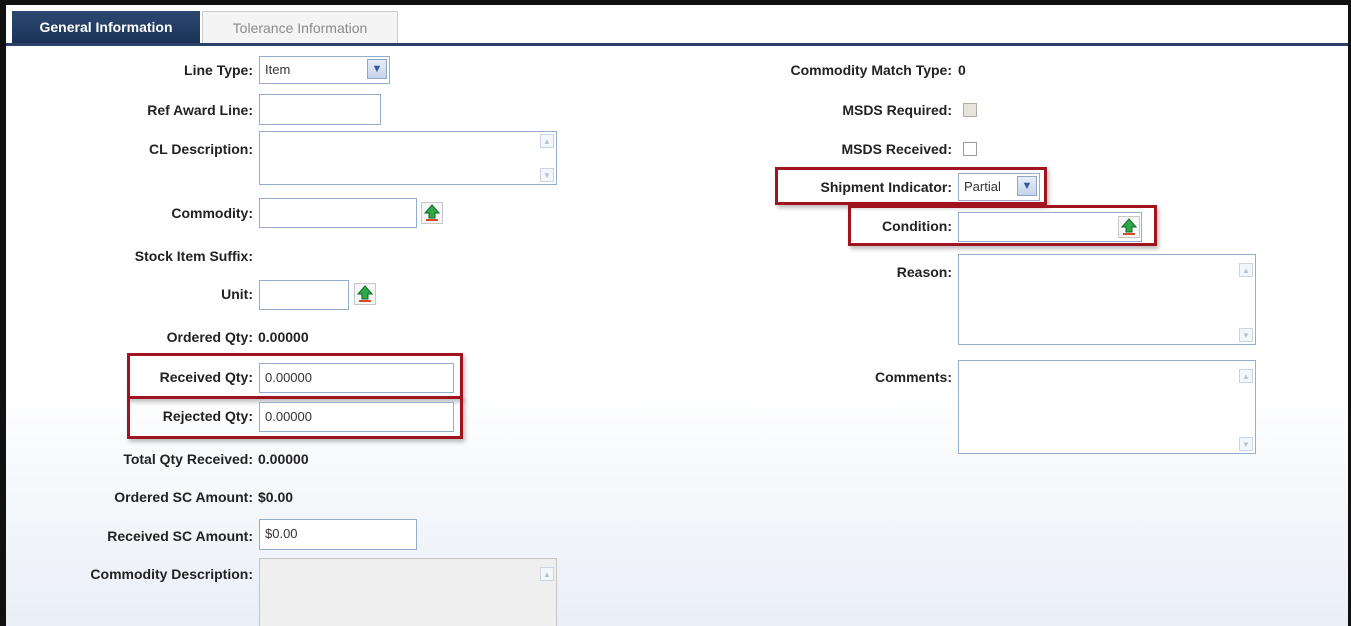  I want to click on unit-label: Unit:, so click(237, 294).